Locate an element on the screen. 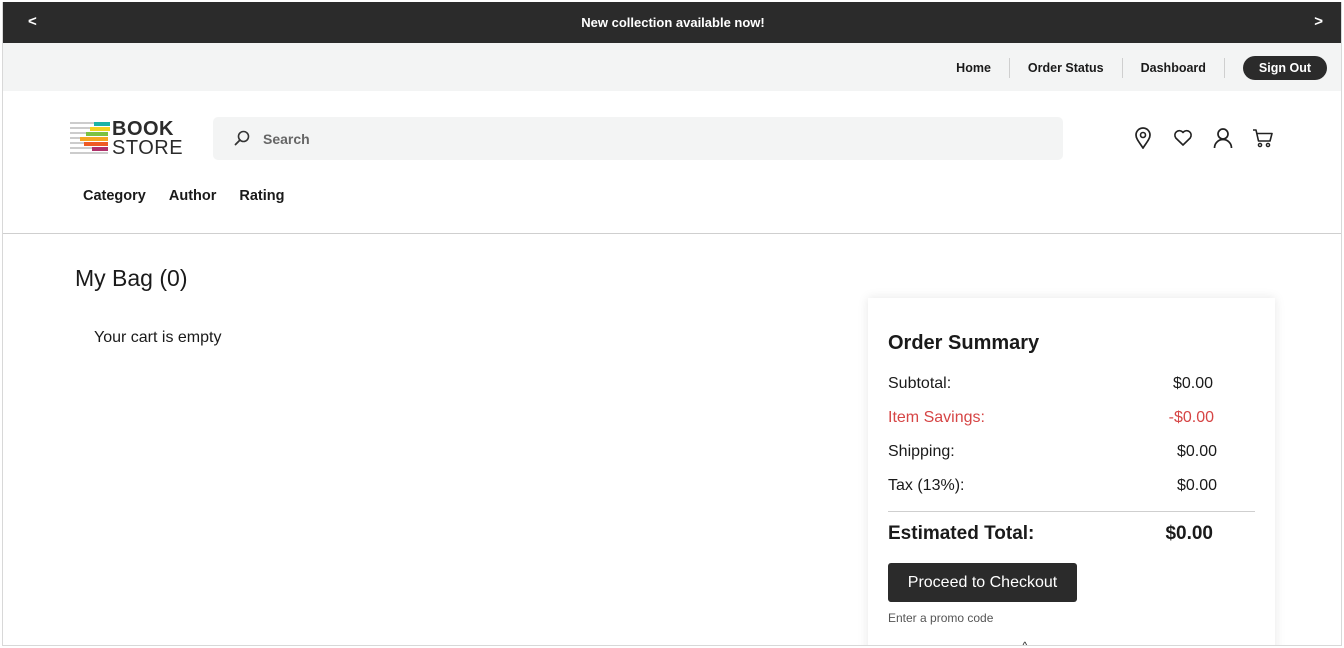 The width and height of the screenshot is (1344, 648). promo-code-toggle: Enter a promo code is located at coordinates (940, 618).